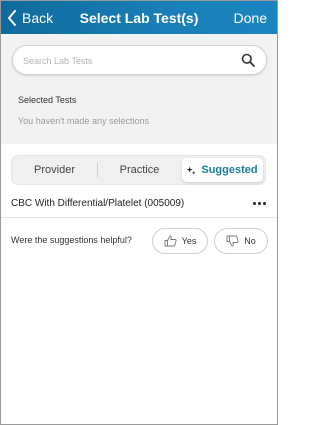  I want to click on search-field, so click(139, 60).